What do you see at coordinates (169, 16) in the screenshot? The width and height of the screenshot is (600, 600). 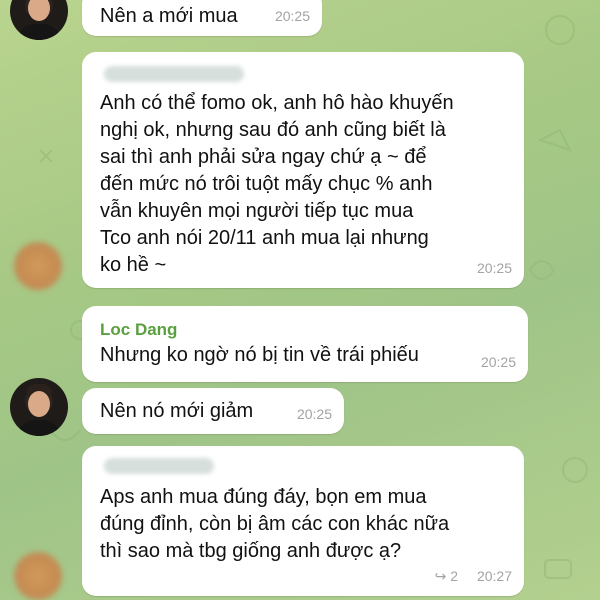 I see `message-text: Nên a mới mua` at bounding box center [169, 16].